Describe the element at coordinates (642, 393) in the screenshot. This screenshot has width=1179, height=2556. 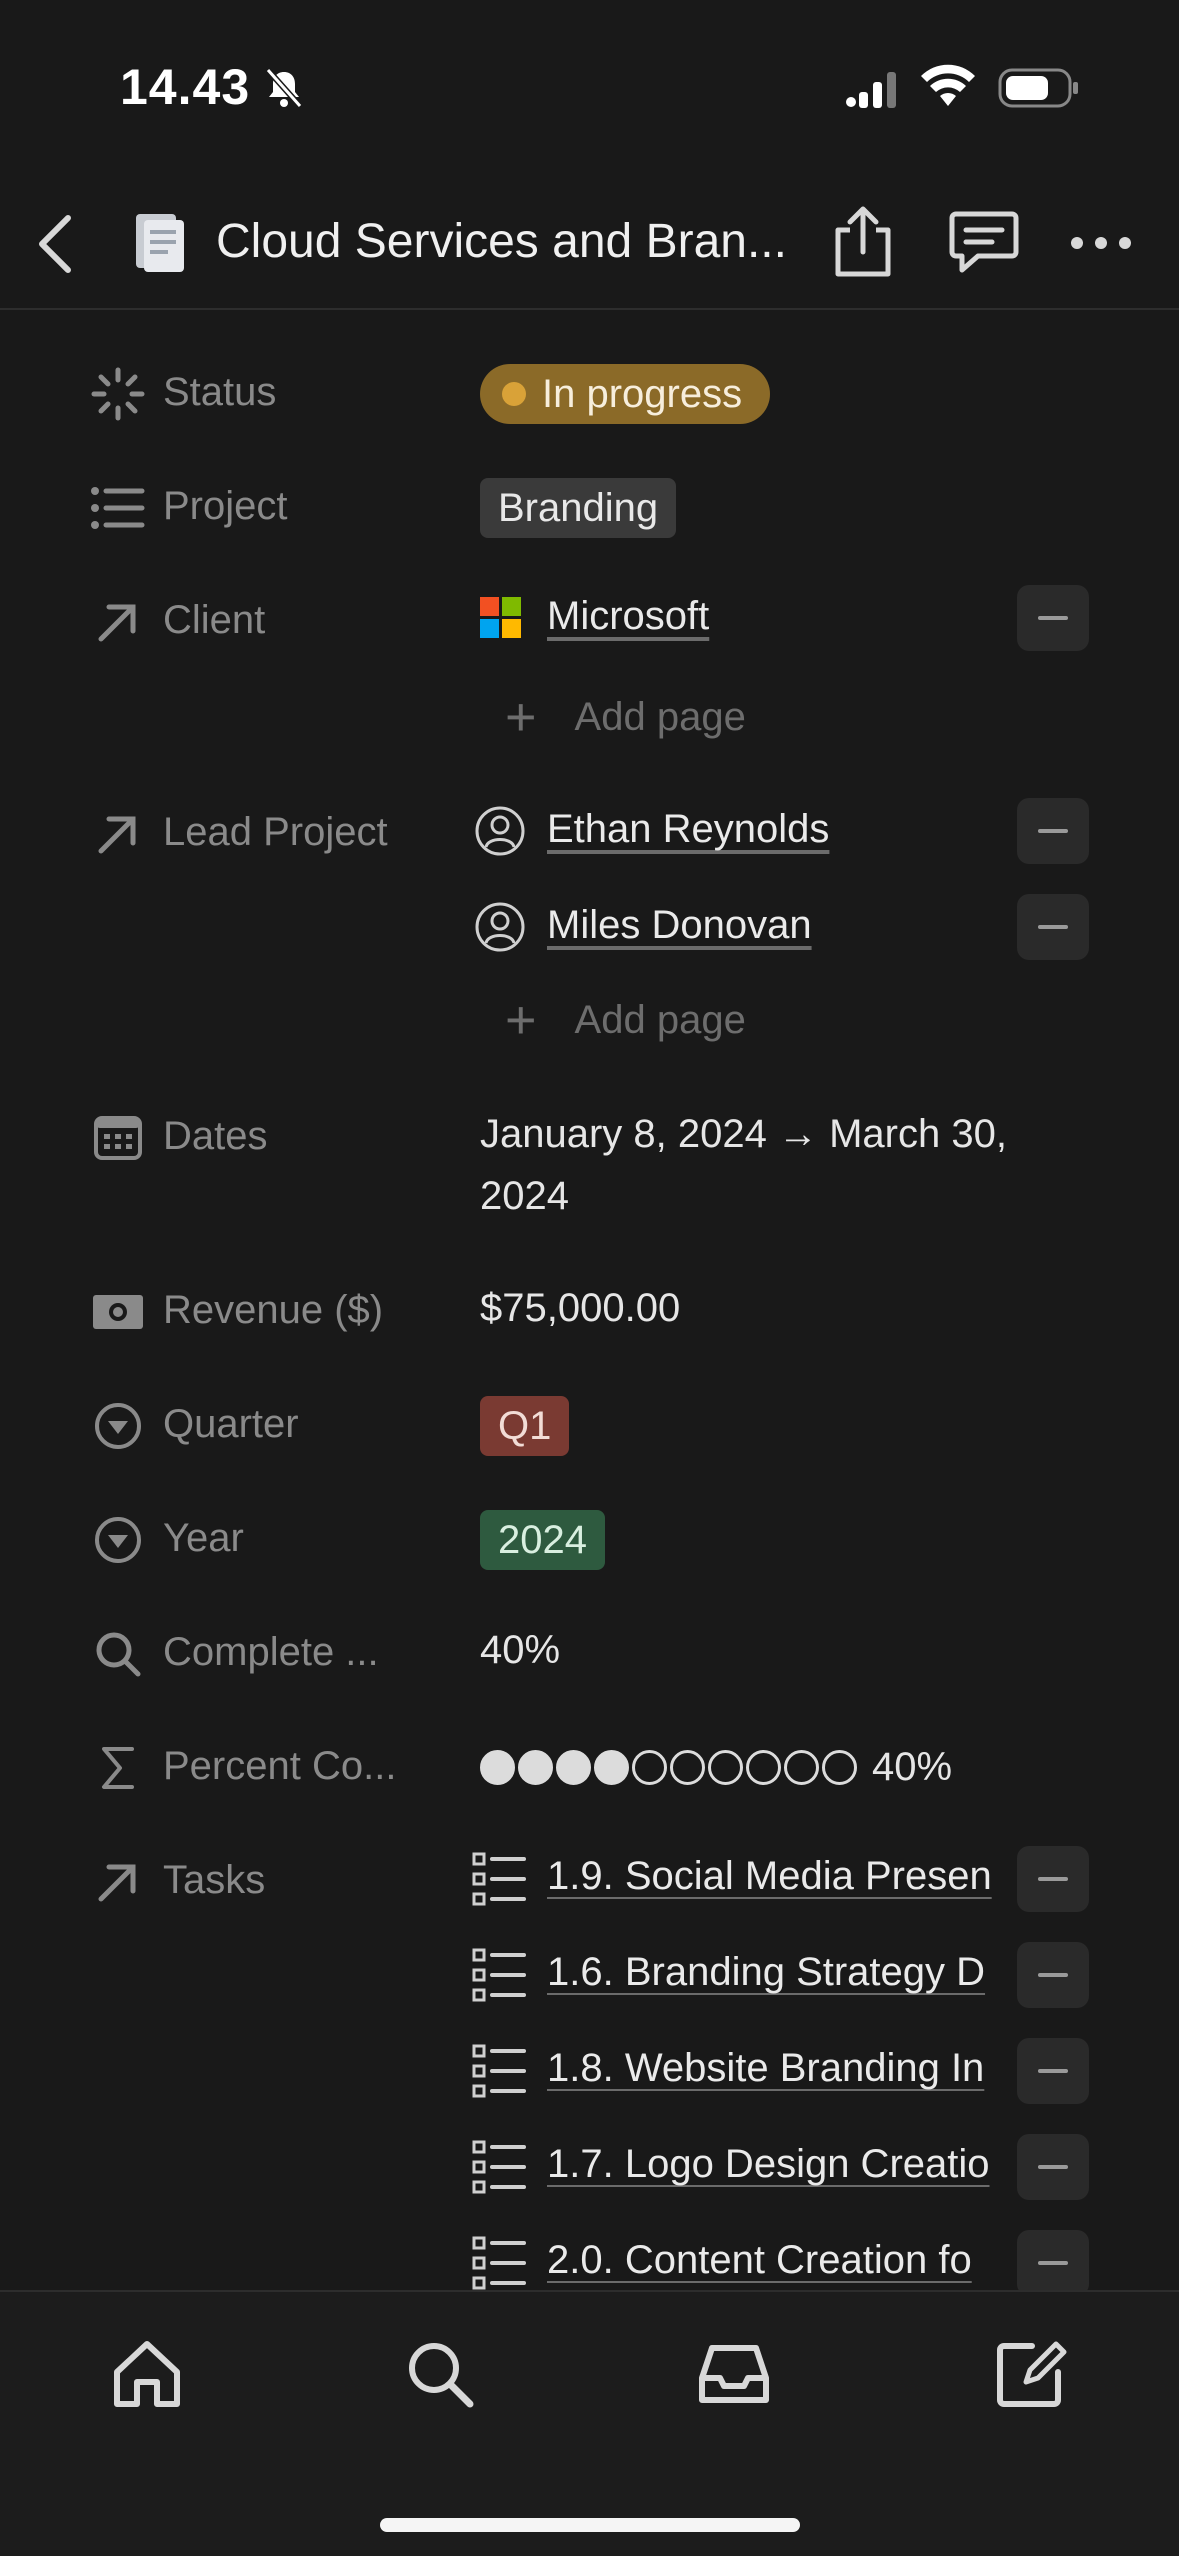
I see `status-value: In progress` at that location.